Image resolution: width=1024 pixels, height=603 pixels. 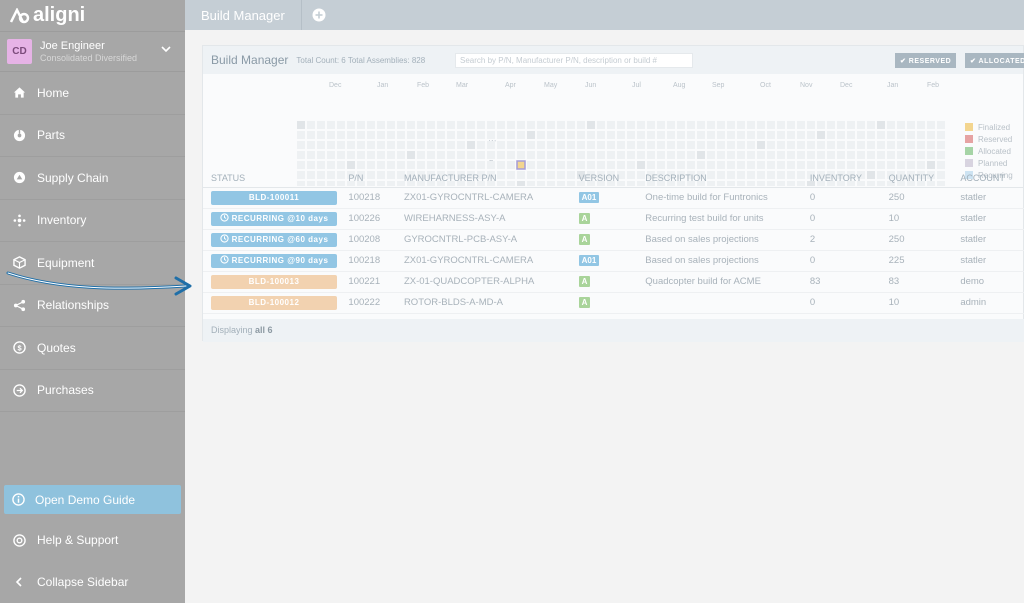 What do you see at coordinates (92, 93) in the screenshot?
I see `sidebar-item-home: Home` at bounding box center [92, 93].